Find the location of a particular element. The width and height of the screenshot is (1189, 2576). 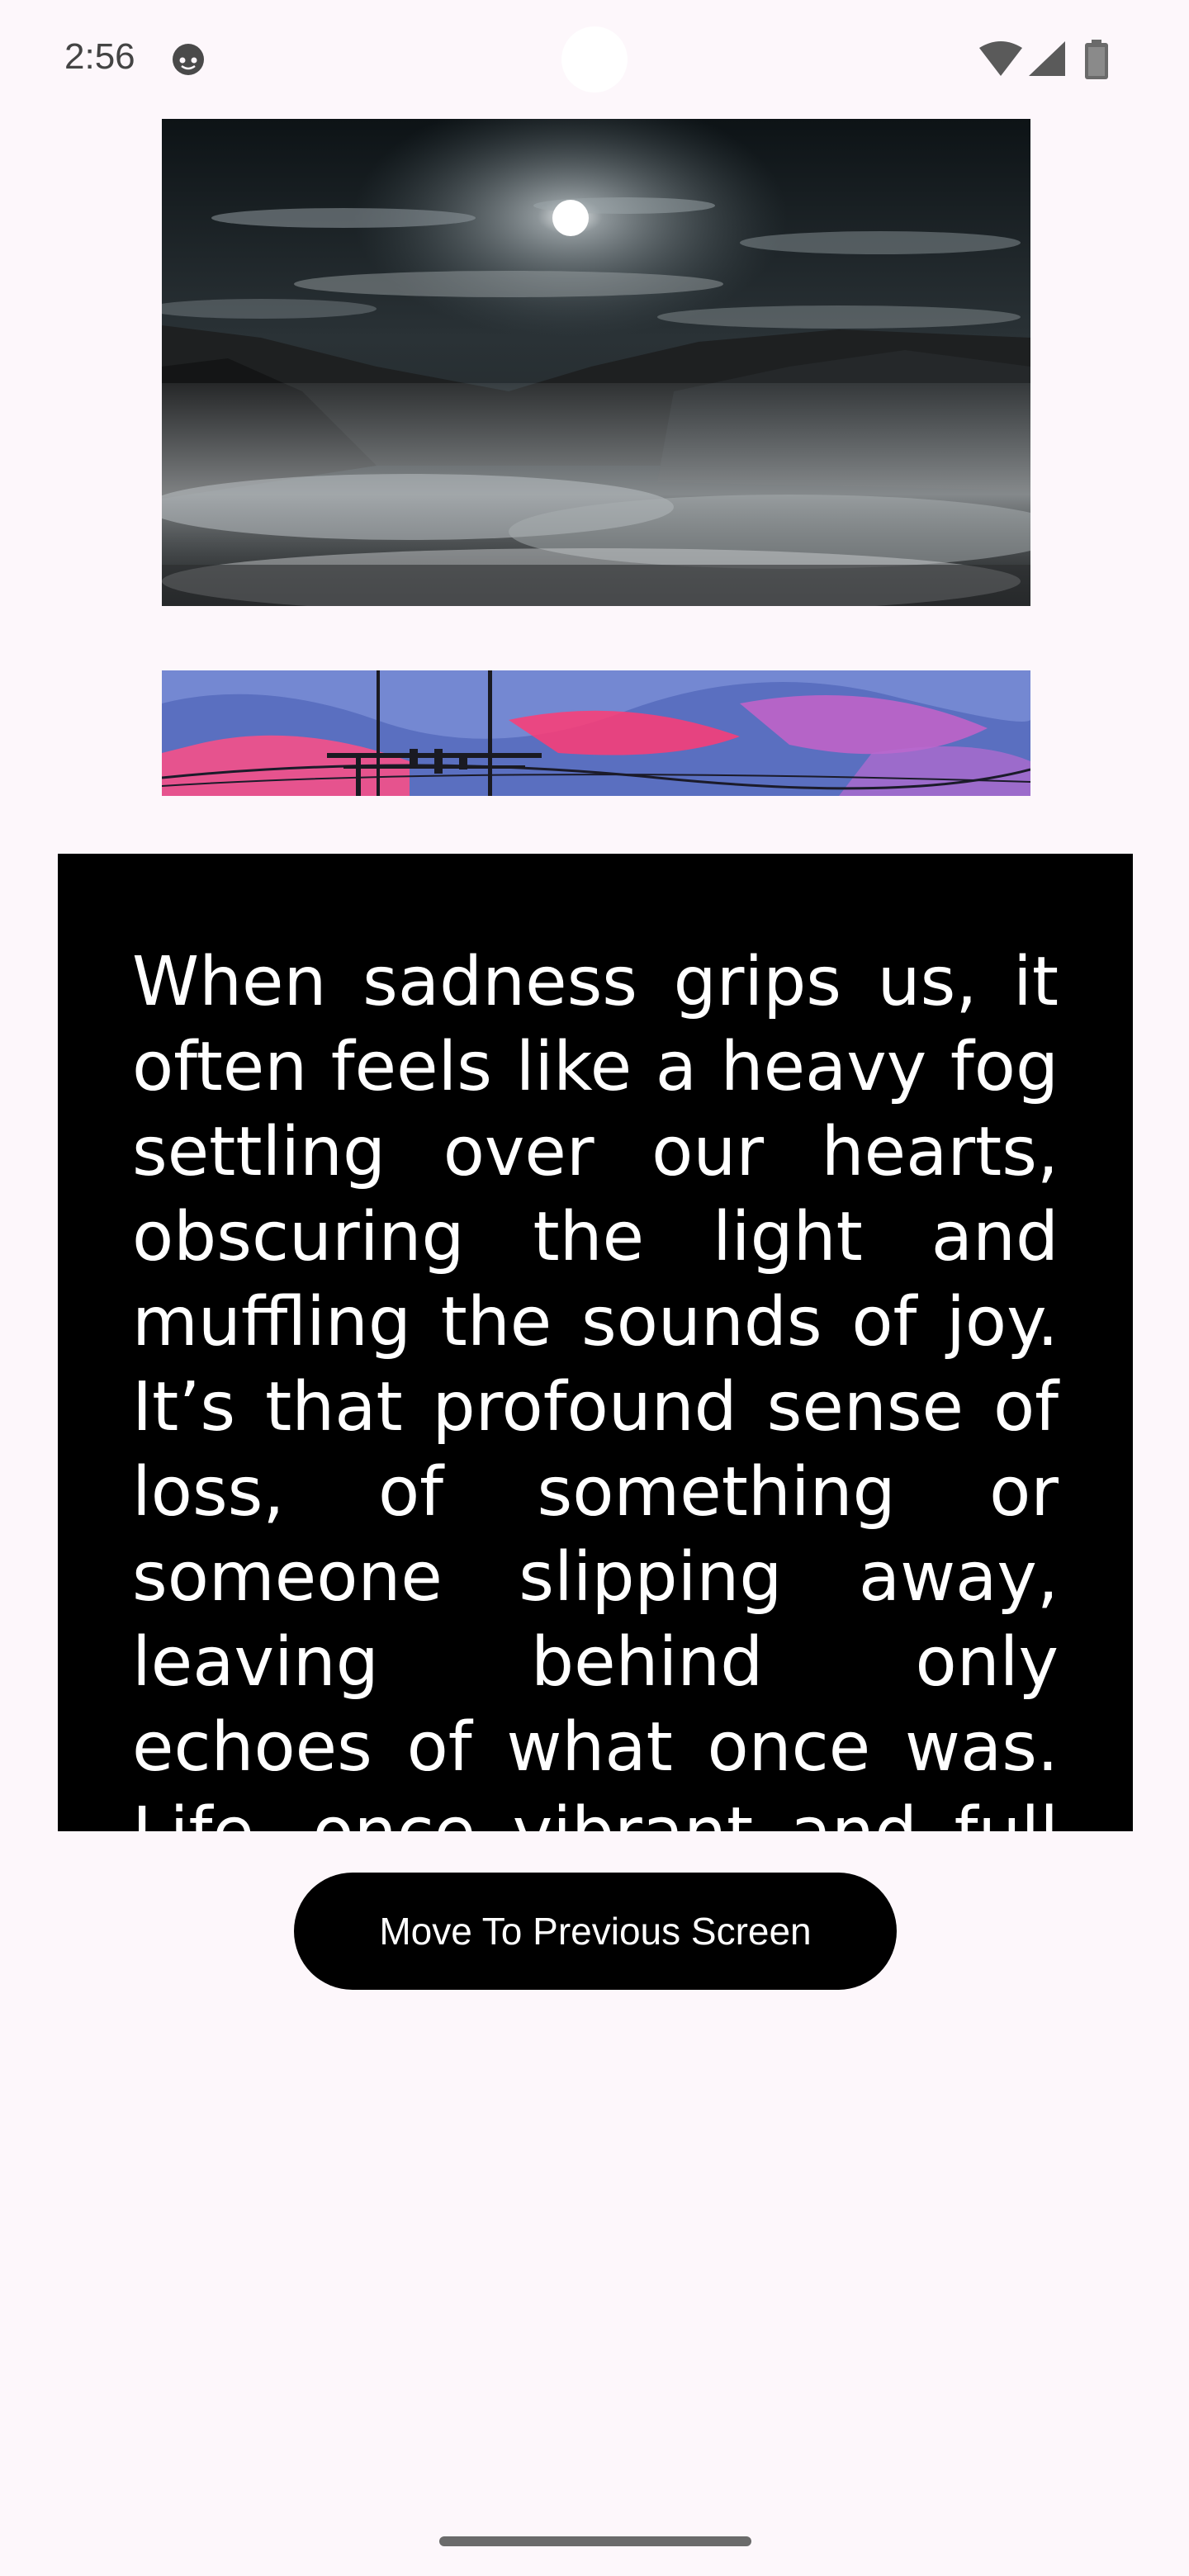

battery-icon is located at coordinates (1096, 59).